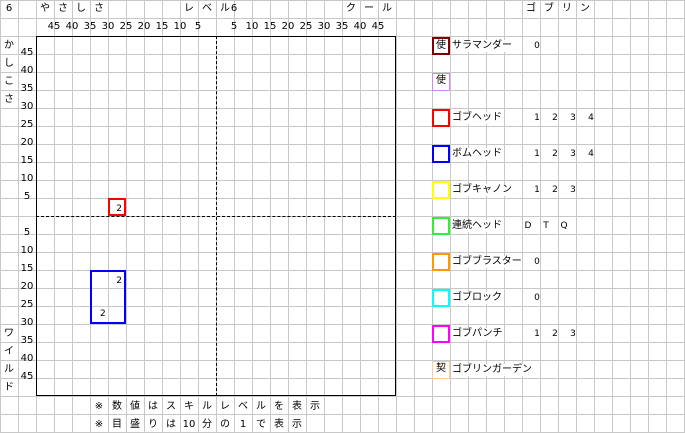 Image resolution: width=685 pixels, height=433 pixels. What do you see at coordinates (225, 406) in the screenshot?
I see `note-char: レ` at bounding box center [225, 406].